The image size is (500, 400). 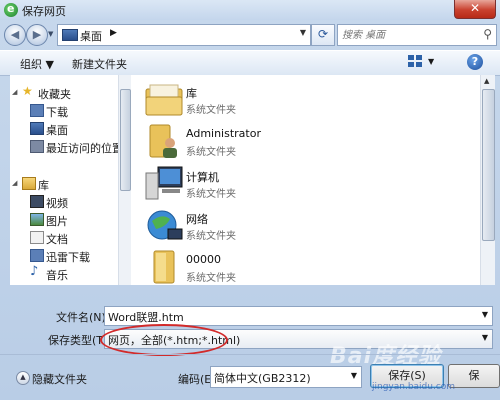 What do you see at coordinates (69, 201) in the screenshot?
I see `sidebar-item-videos: 视频` at bounding box center [69, 201].